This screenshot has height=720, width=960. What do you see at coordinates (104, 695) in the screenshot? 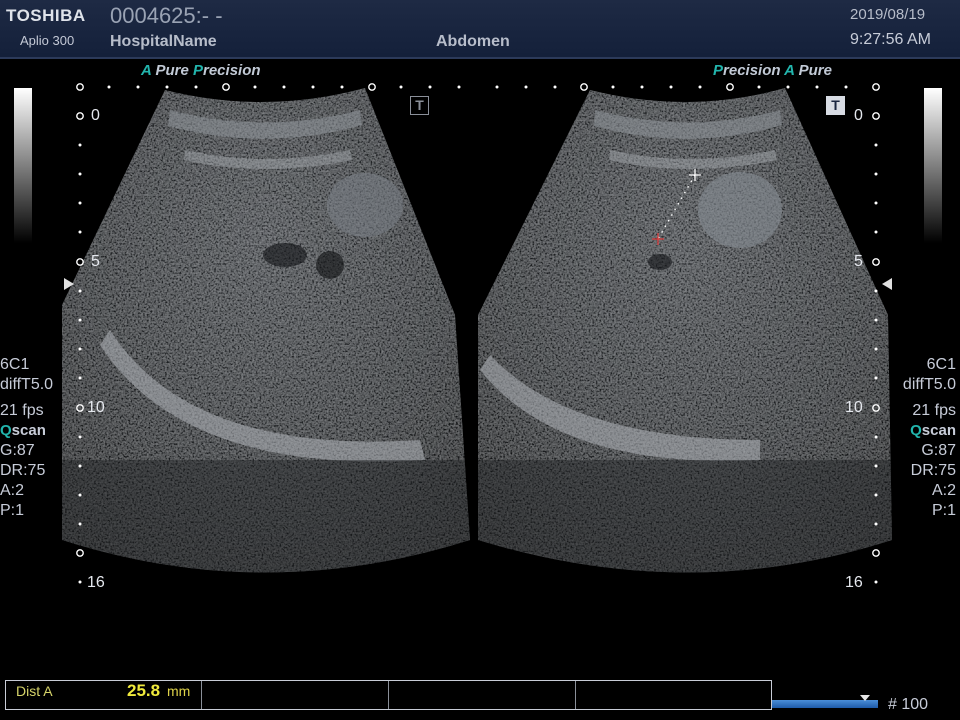
I see `dist-a-result: Dist A 25.8 mm` at bounding box center [104, 695].